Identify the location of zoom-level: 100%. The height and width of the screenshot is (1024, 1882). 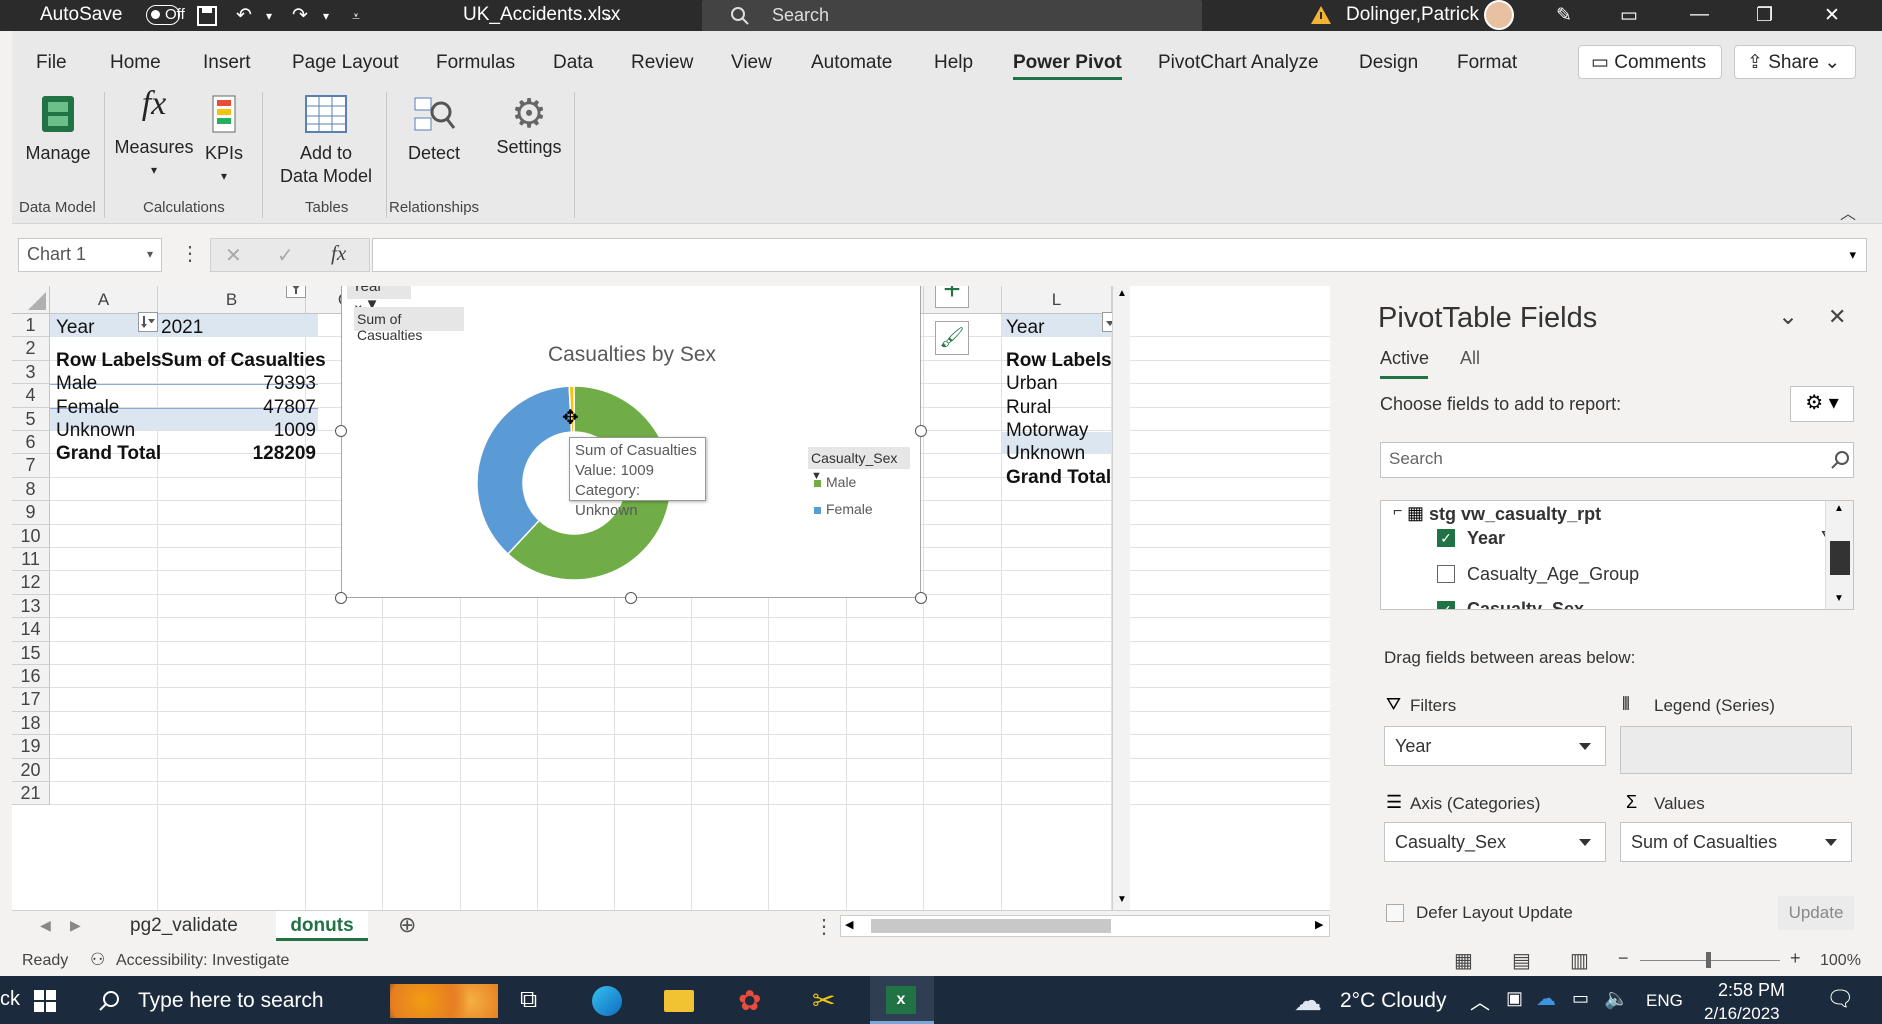
(1840, 961).